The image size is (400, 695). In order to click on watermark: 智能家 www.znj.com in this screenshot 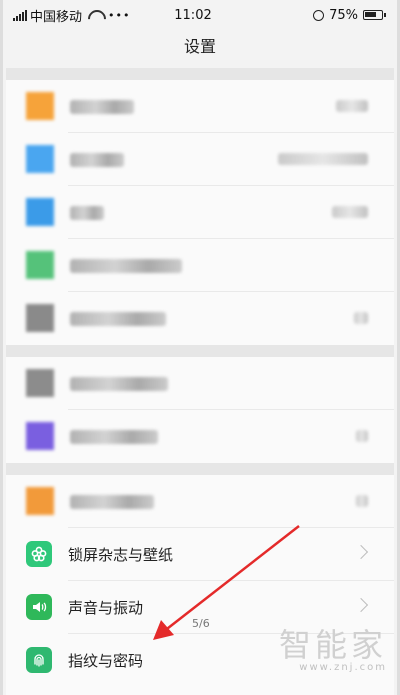, I will do `click(333, 650)`.